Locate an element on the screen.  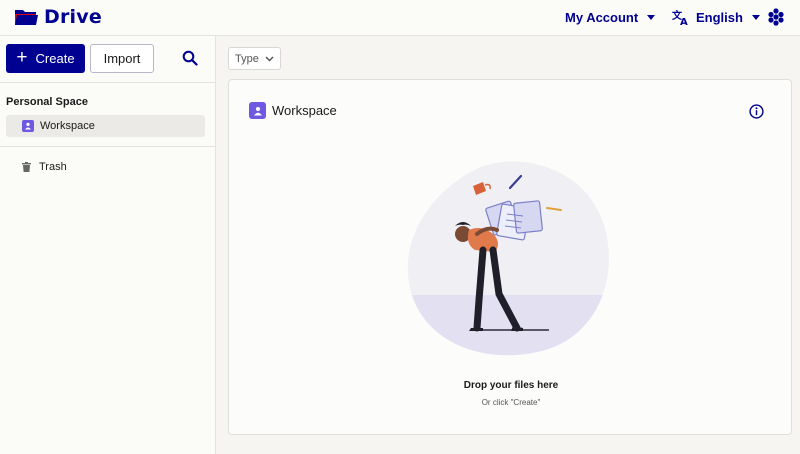
language-label: English is located at coordinates (719, 17).